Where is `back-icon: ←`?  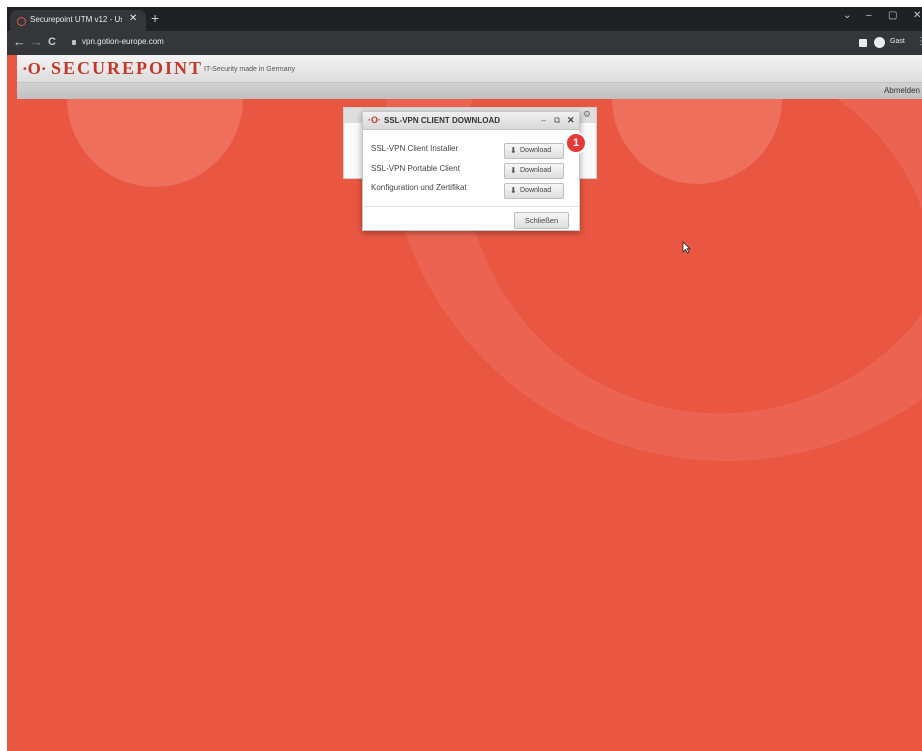 back-icon: ← is located at coordinates (19, 41).